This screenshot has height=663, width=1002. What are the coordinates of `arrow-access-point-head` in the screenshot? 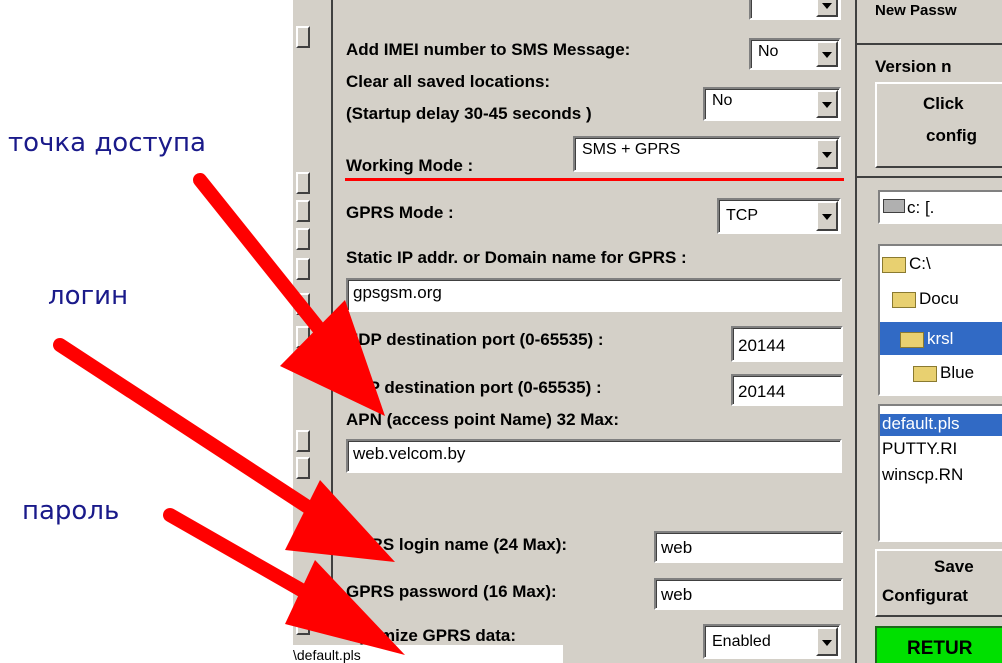 It's located at (332, 358).